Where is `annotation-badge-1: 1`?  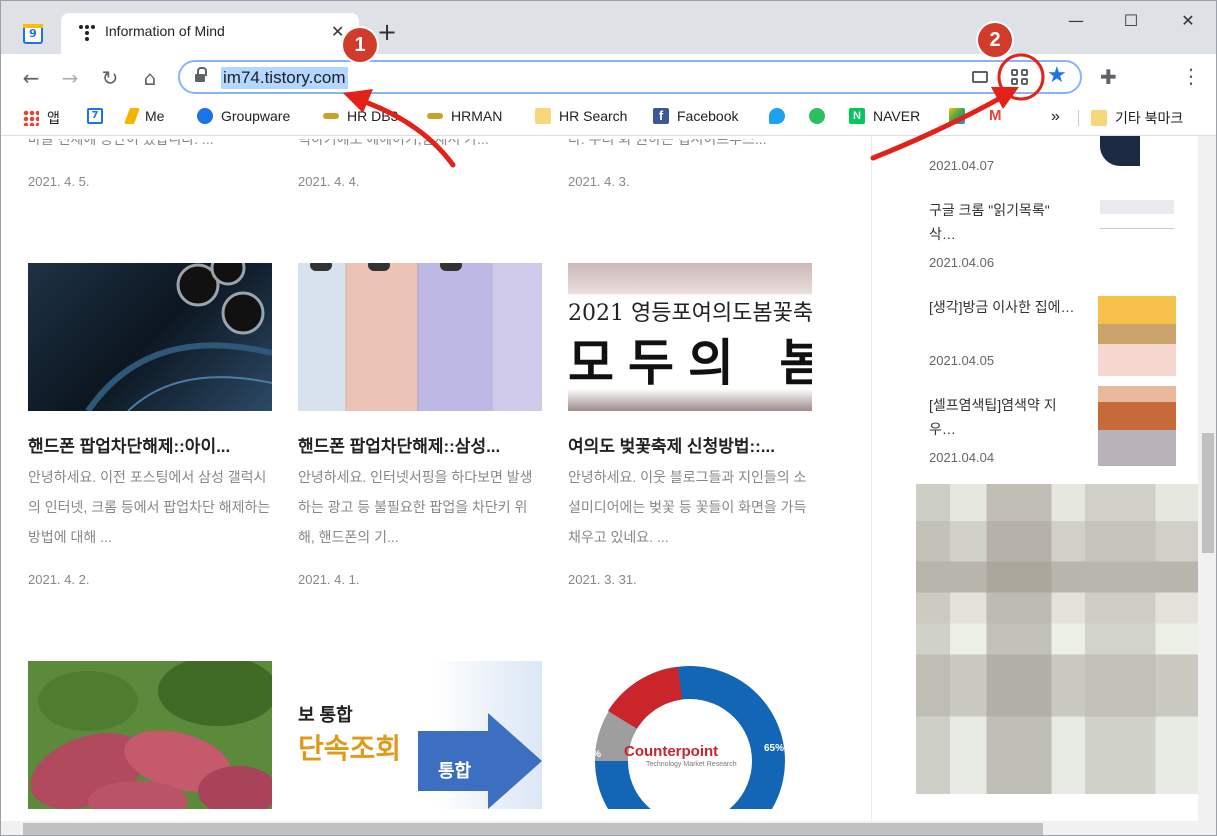 annotation-badge-1: 1 is located at coordinates (360, 45).